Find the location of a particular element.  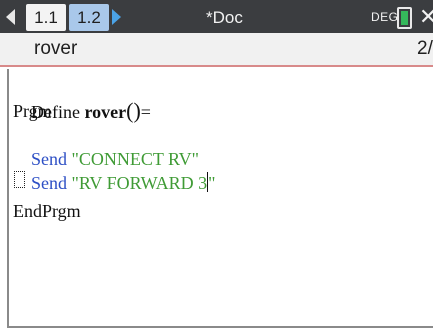

string-literal-part-1: "RV FORWARD 3 is located at coordinates (137, 183).